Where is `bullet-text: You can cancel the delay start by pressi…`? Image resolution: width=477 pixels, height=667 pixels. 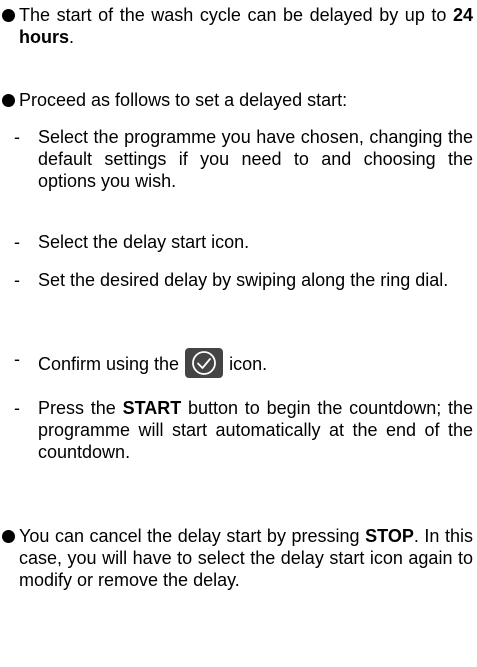 bullet-text: You can cancel the delay start by pressi… is located at coordinates (246, 558).